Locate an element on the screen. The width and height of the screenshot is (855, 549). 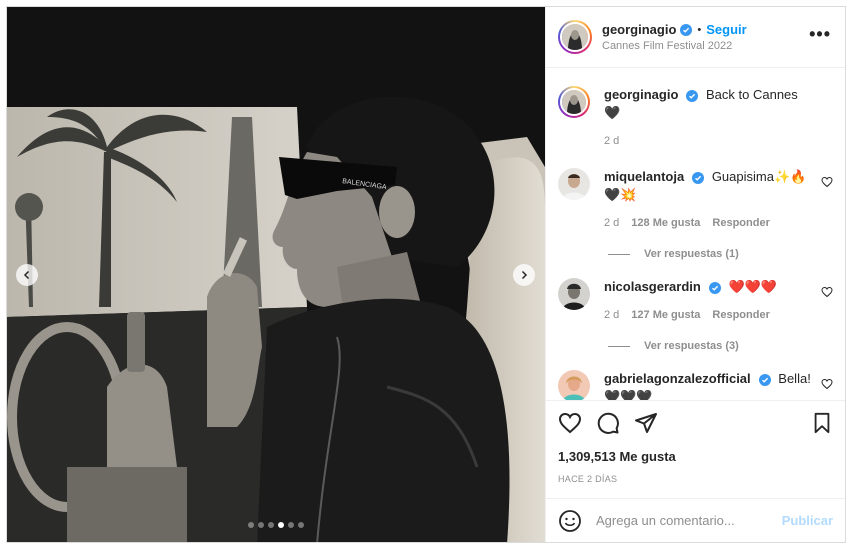
more-options-button: ••• is located at coordinates (820, 34).